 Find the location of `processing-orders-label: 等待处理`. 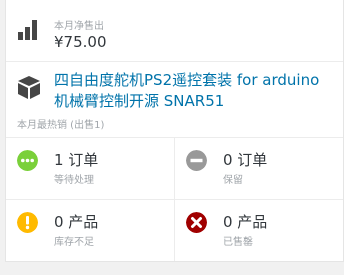

processing-orders-label: 等待处理 is located at coordinates (74, 180).